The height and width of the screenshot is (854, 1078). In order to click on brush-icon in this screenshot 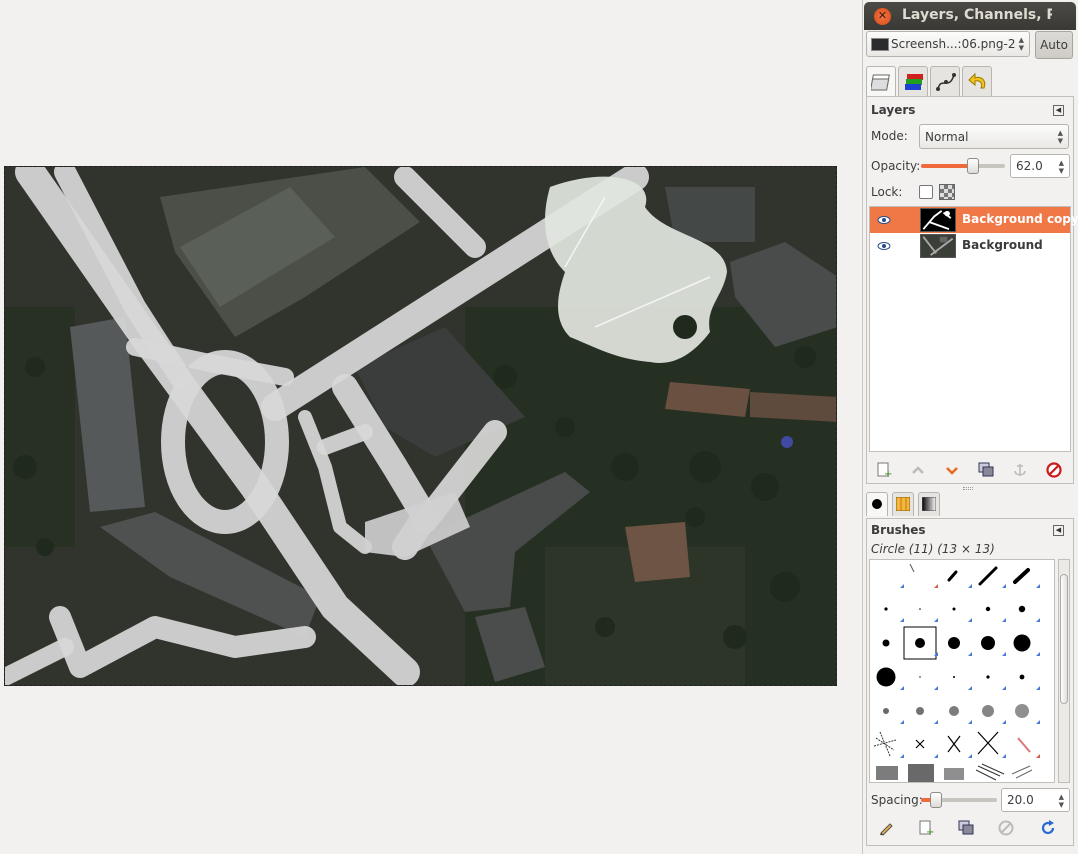, I will do `click(877, 504)`.